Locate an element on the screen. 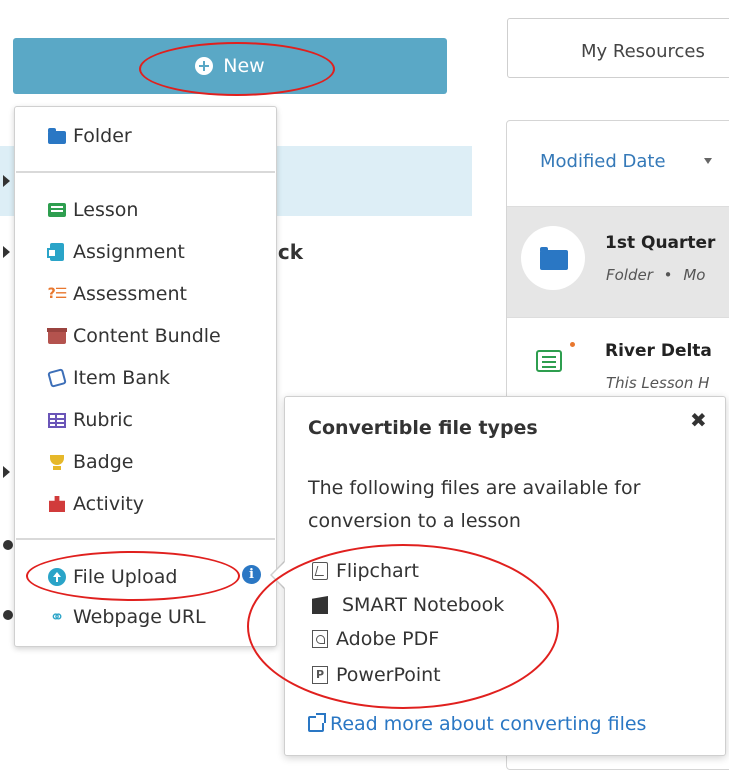 This screenshot has width=729, height=770. resource-meta: Folder • Mo is located at coordinates (656, 275).